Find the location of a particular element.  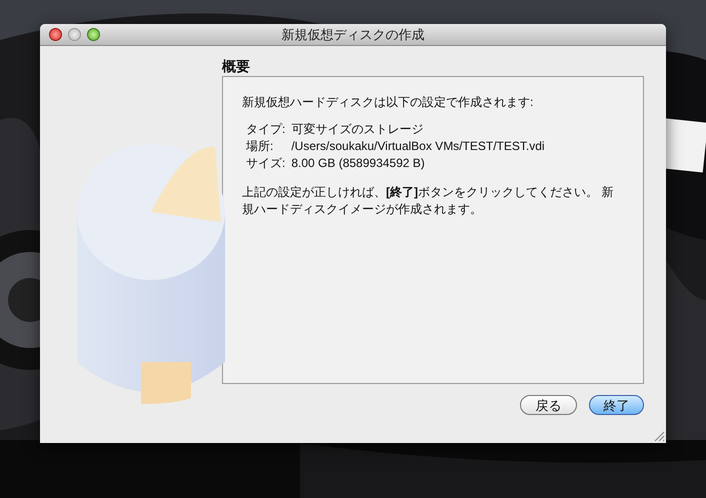

field-label: サイズ: is located at coordinates (266, 163).